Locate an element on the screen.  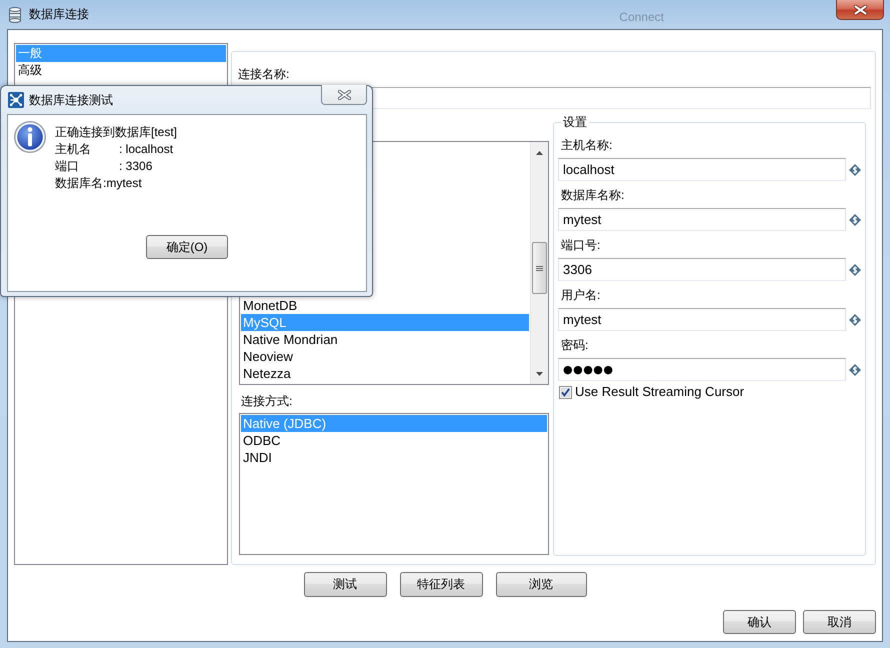
text-field: localhost is located at coordinates (702, 169).